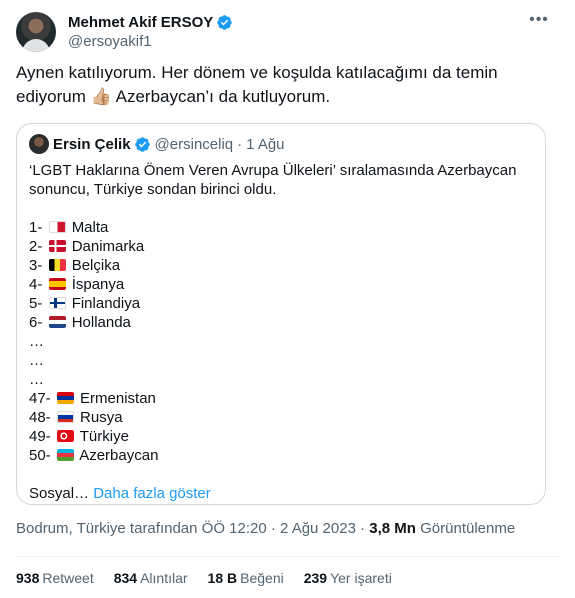  Describe the element at coordinates (51, 96) in the screenshot. I see `tweet-text-segment: ediyorum` at that location.